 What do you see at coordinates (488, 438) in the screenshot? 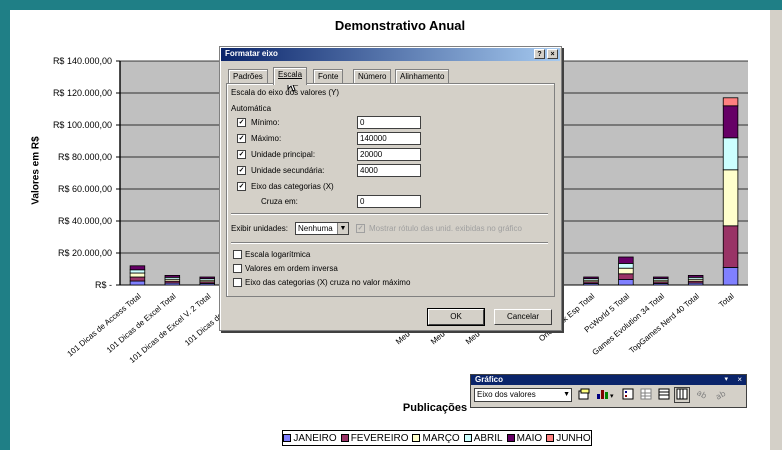
I see `legend-label: ABRIL` at bounding box center [488, 438].